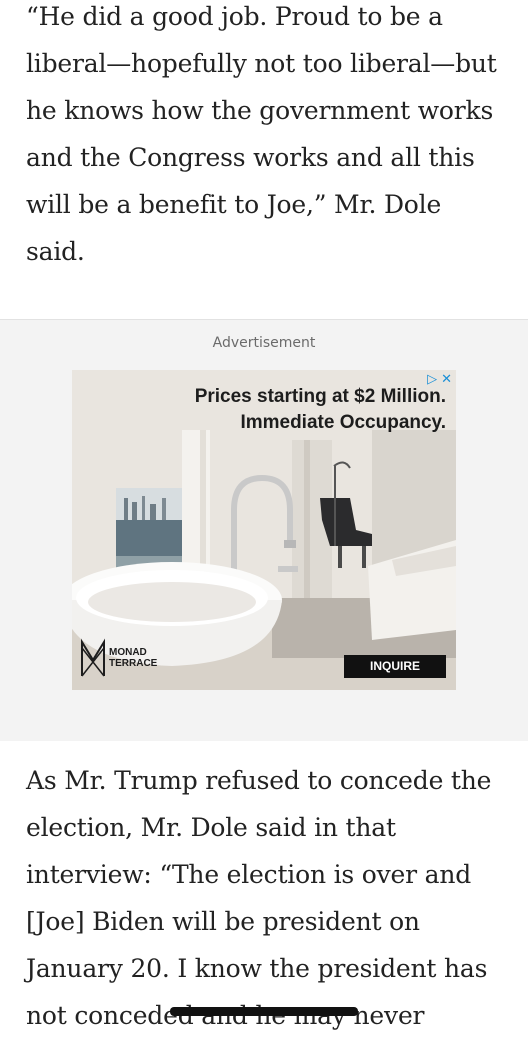  What do you see at coordinates (439, 379) in the screenshot?
I see `ad-controls: ▷ ✕` at bounding box center [439, 379].